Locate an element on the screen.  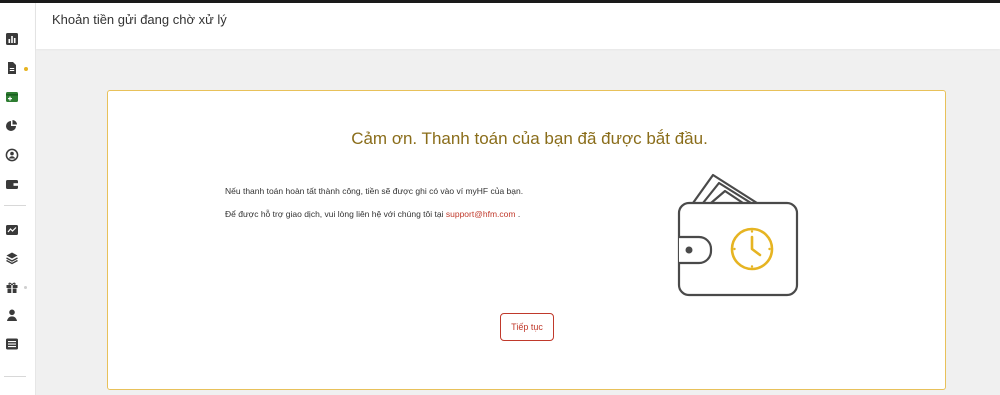
support-suffix: . is located at coordinates (518, 214).